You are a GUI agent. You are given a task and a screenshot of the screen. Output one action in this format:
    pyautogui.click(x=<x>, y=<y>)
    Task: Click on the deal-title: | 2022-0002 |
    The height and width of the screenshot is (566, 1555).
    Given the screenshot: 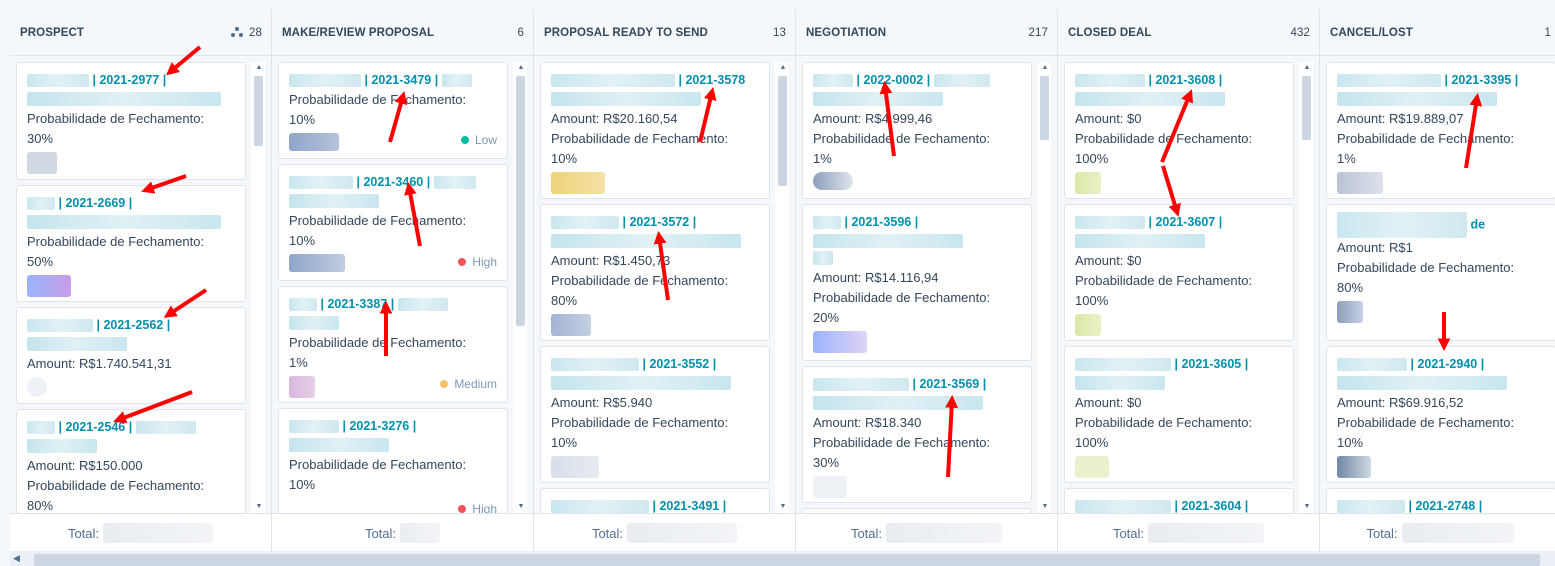 What is the action you would take?
    pyautogui.click(x=917, y=80)
    